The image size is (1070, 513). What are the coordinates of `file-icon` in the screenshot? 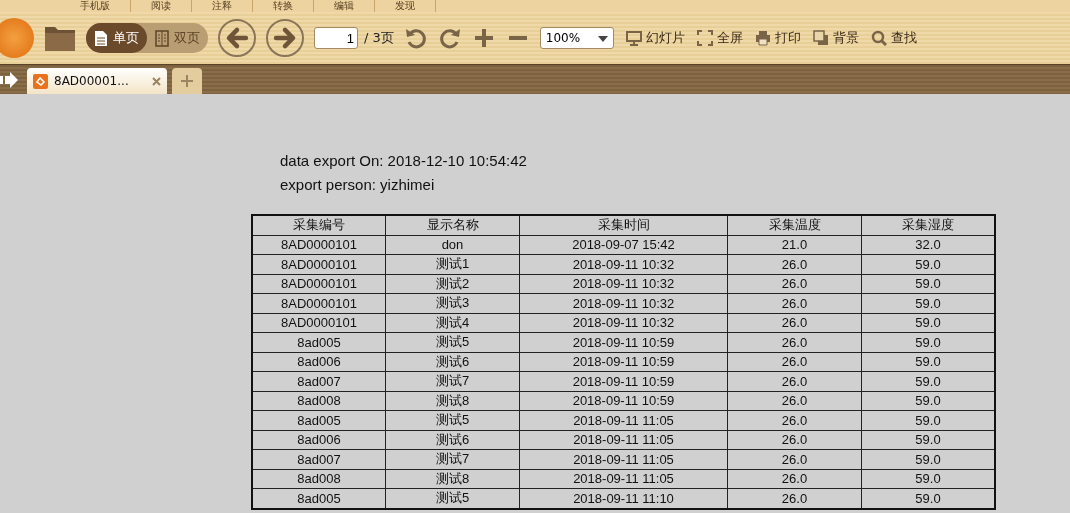 It's located at (40, 81).